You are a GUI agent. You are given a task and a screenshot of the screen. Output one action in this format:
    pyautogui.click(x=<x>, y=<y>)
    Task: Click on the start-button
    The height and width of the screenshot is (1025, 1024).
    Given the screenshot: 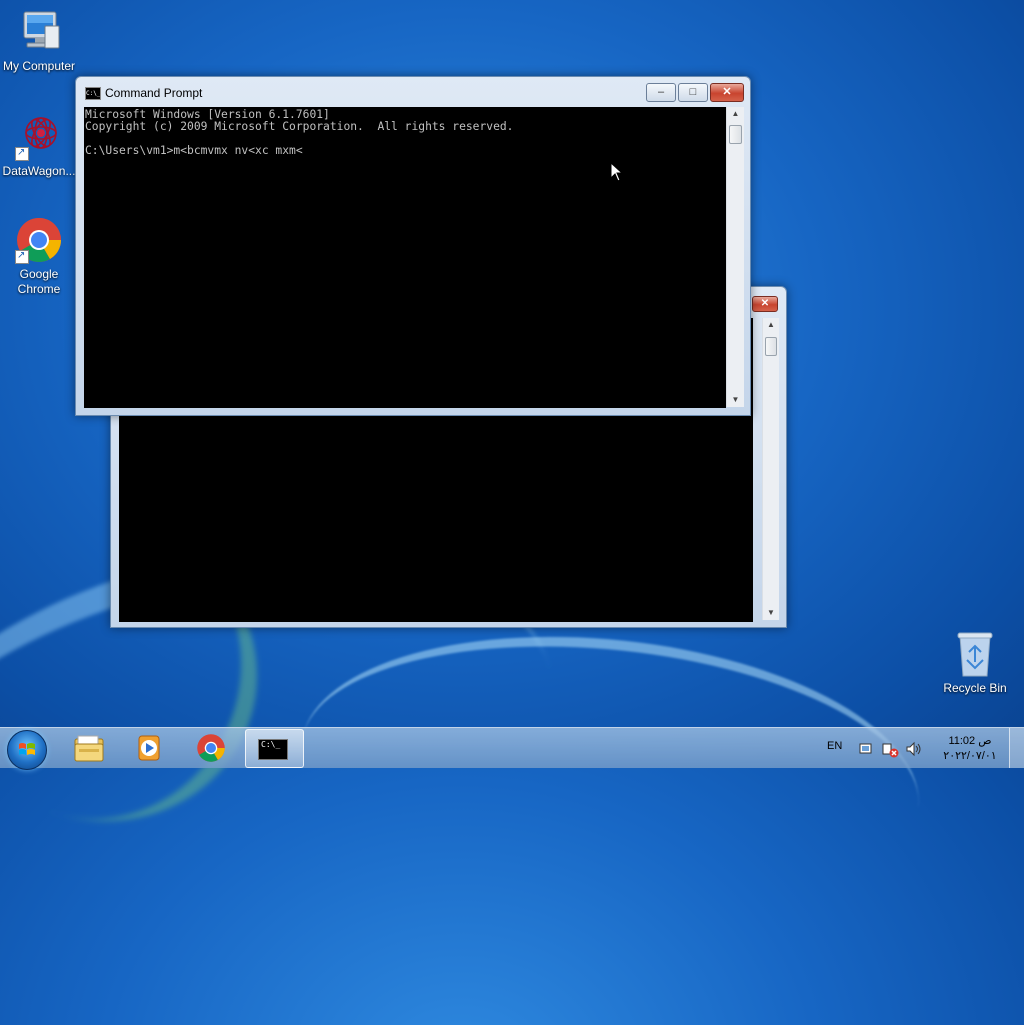 What is the action you would take?
    pyautogui.click(x=27, y=750)
    